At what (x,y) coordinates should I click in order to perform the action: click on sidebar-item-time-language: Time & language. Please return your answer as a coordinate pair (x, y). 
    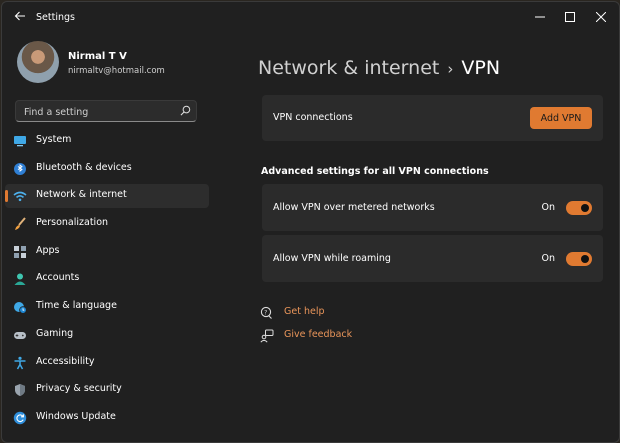
    Looking at the image, I should click on (107, 307).